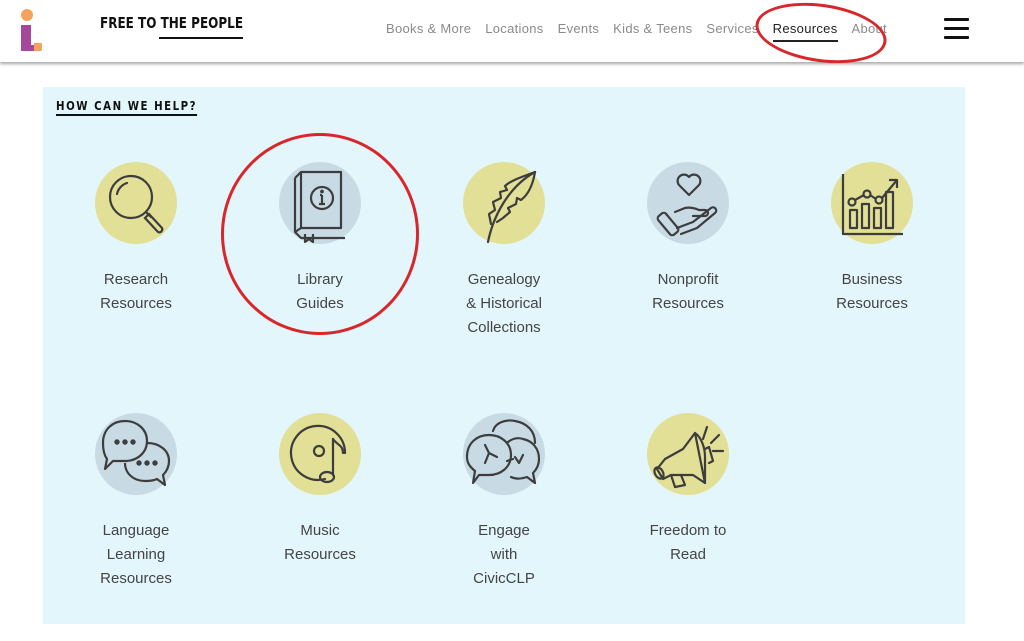  What do you see at coordinates (579, 31) in the screenshot?
I see `nav-events: Events` at bounding box center [579, 31].